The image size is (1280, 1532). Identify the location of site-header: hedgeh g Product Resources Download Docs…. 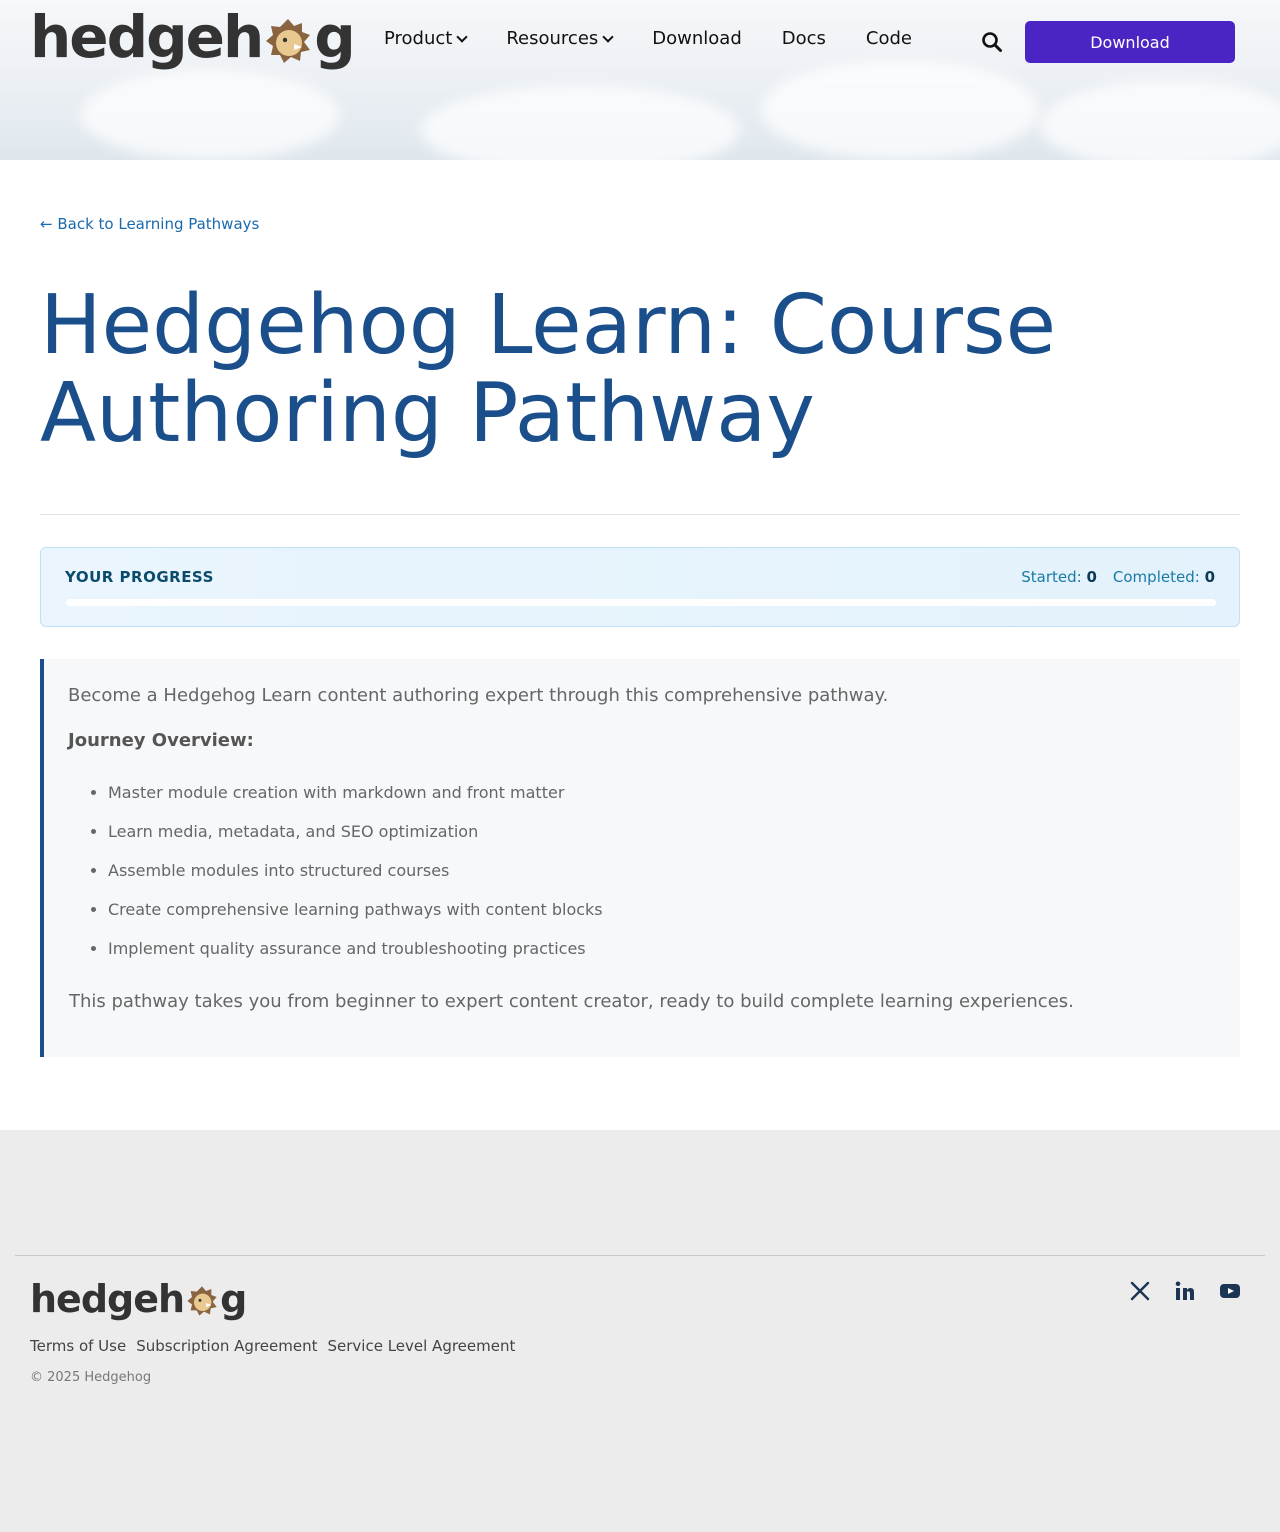
(640, 80).